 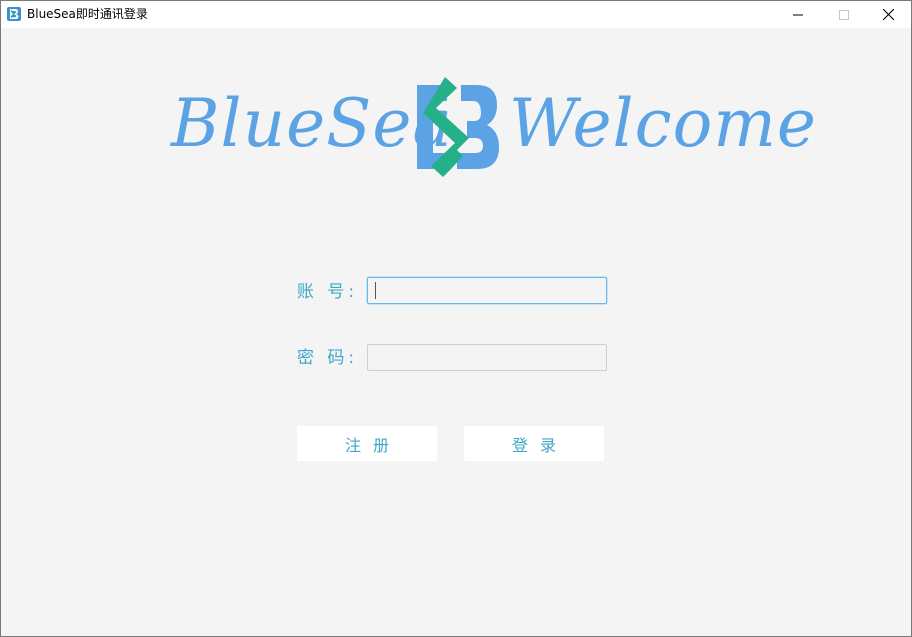 I want to click on password-input, so click(x=487, y=357).